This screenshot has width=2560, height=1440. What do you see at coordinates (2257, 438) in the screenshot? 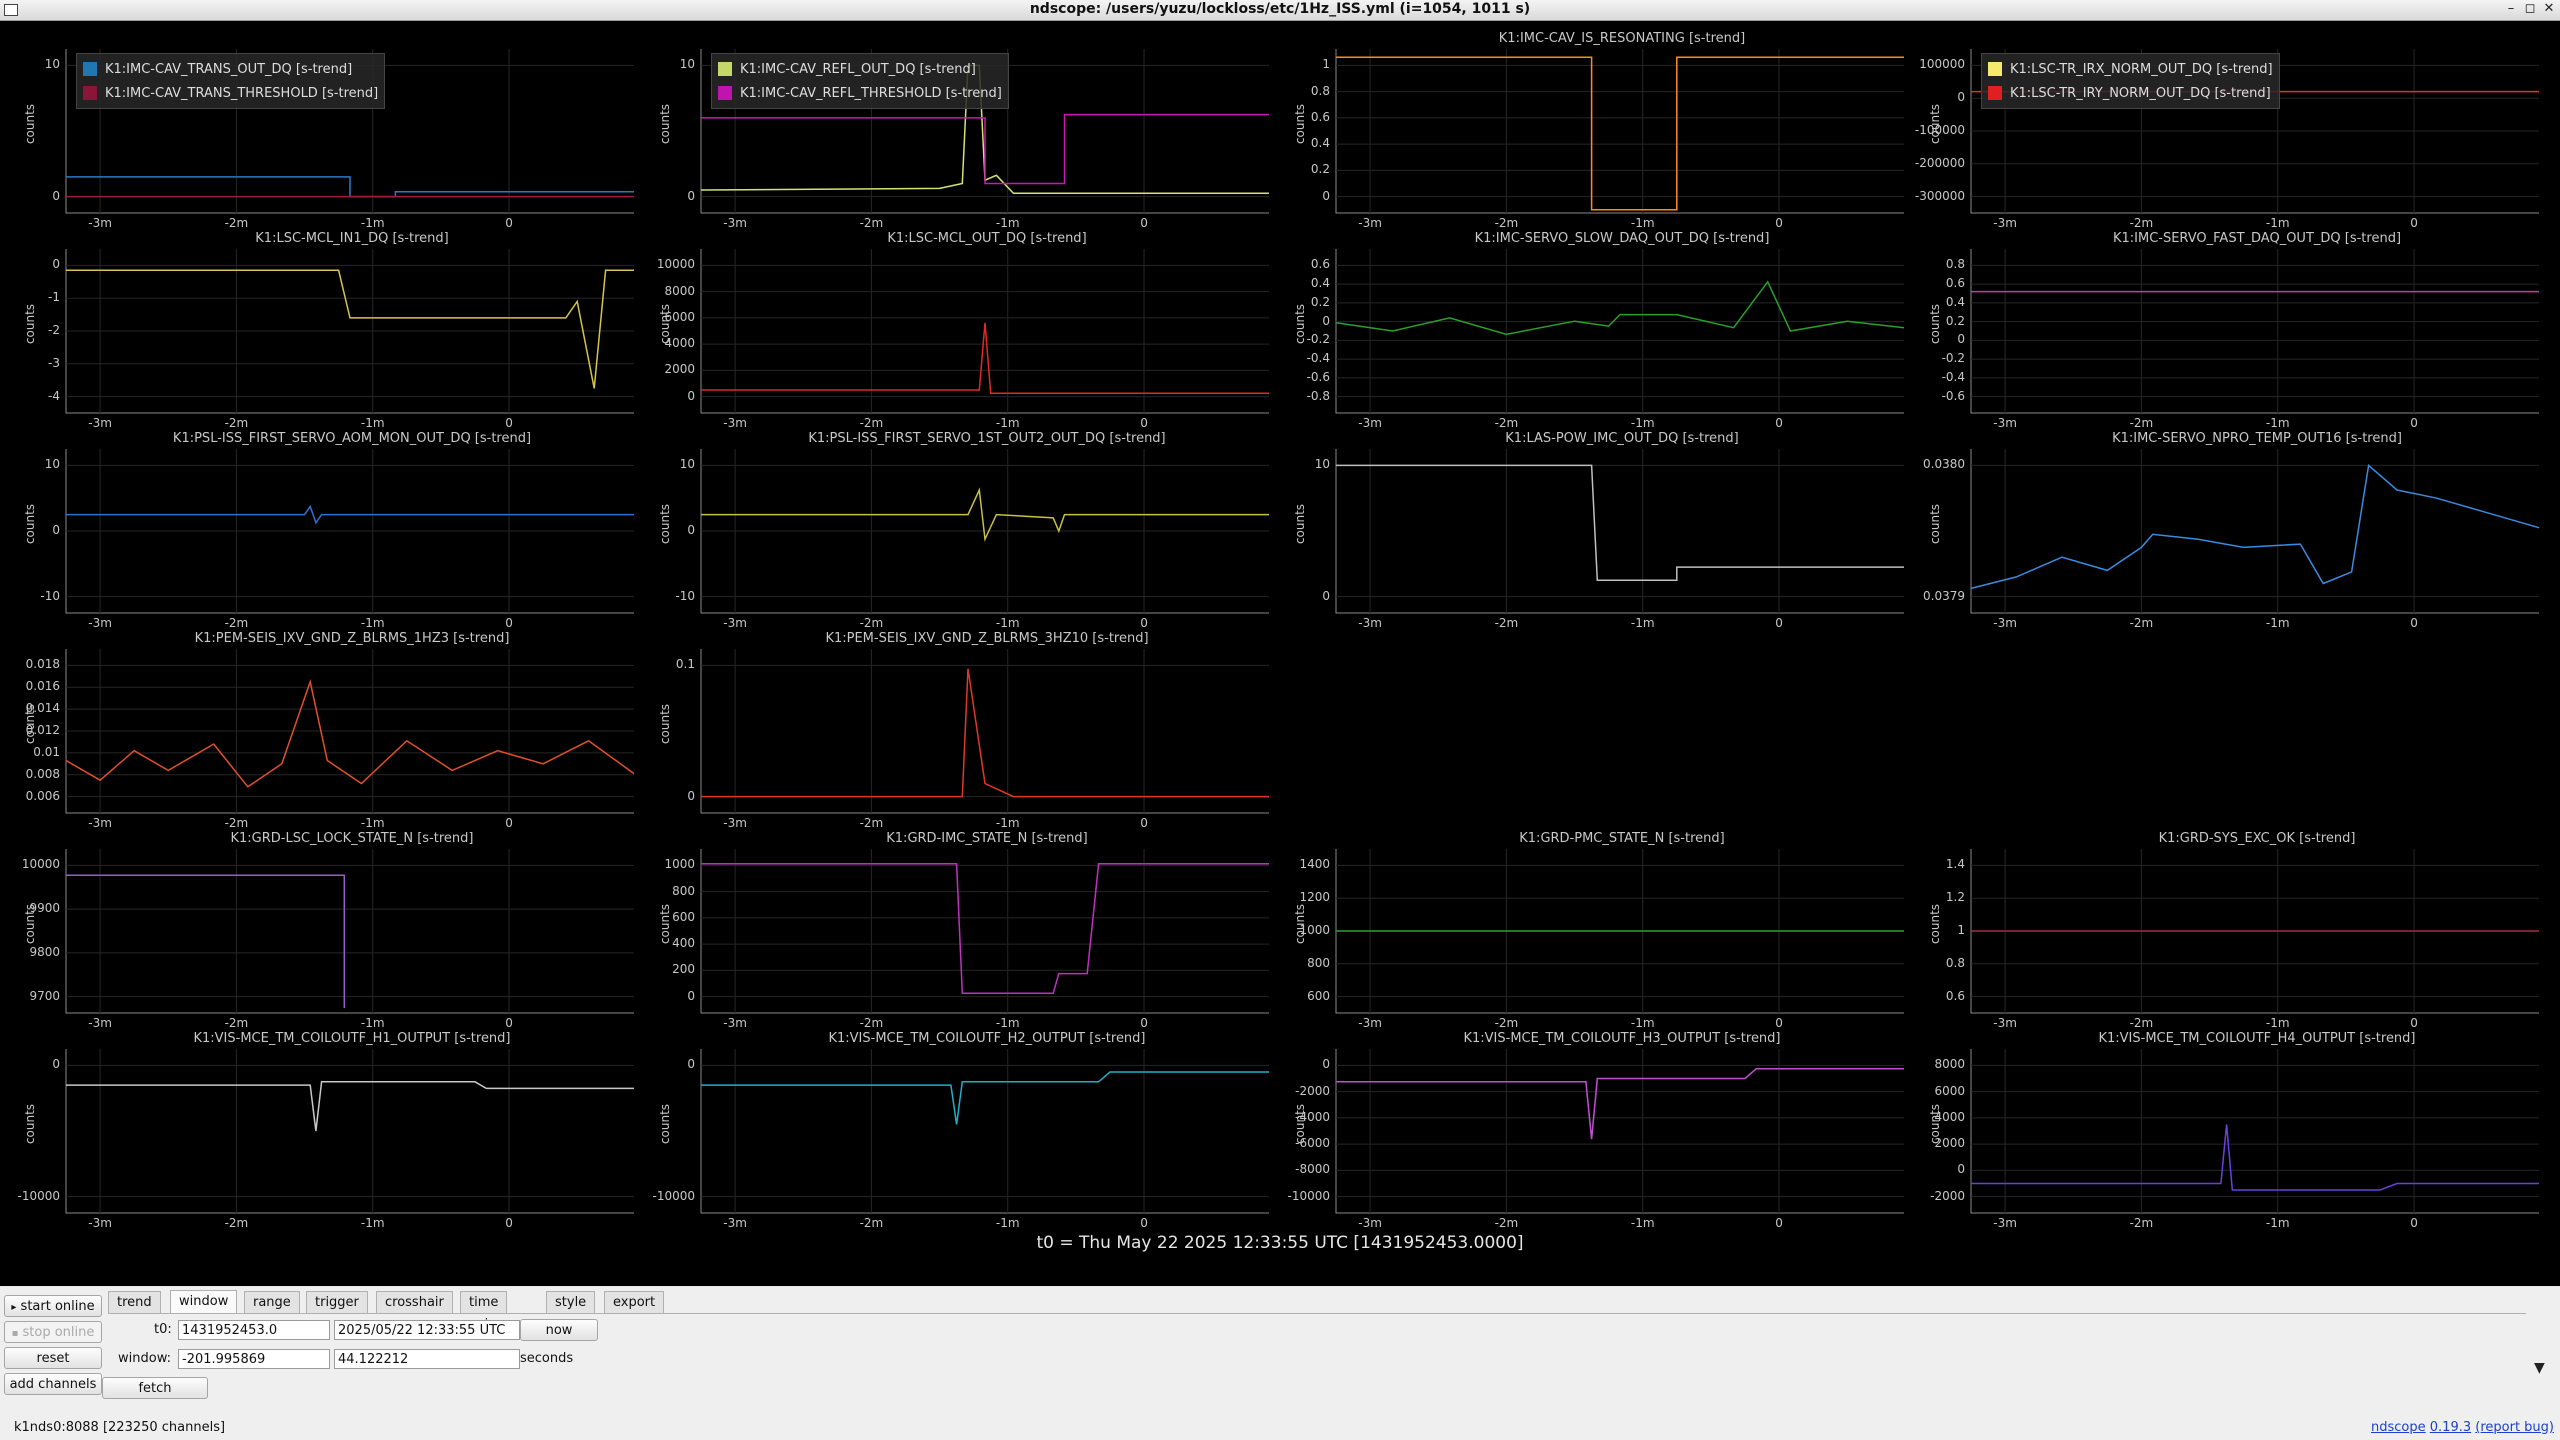
I see `plot-title: K1:IMC-SERVO_NPRO_TEMP_OUT16 [s-trend]` at bounding box center [2257, 438].